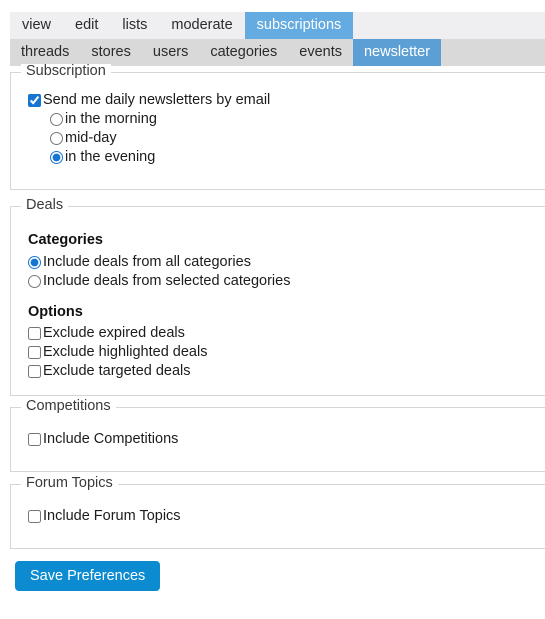 Image resolution: width=545 pixels, height=619 pixels. I want to click on newsletter-time-row: in the evening, so click(286, 157).